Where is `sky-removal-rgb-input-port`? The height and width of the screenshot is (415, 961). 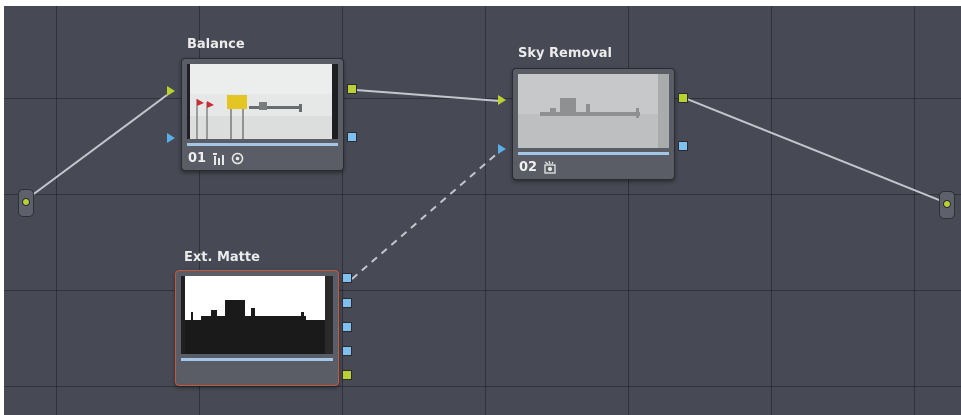 sky-removal-rgb-input-port is located at coordinates (502, 100).